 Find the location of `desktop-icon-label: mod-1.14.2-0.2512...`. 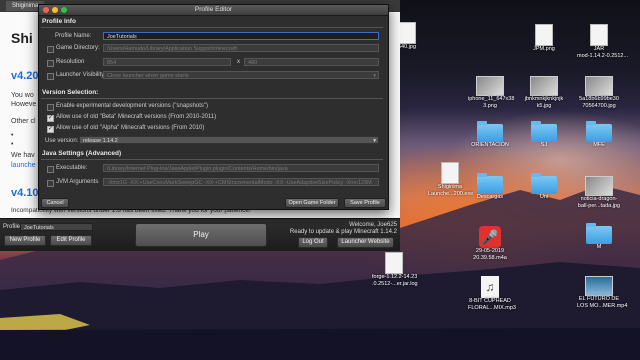

desktop-icon-label: mod-1.14.2-0.2512... is located at coordinates (603, 55).